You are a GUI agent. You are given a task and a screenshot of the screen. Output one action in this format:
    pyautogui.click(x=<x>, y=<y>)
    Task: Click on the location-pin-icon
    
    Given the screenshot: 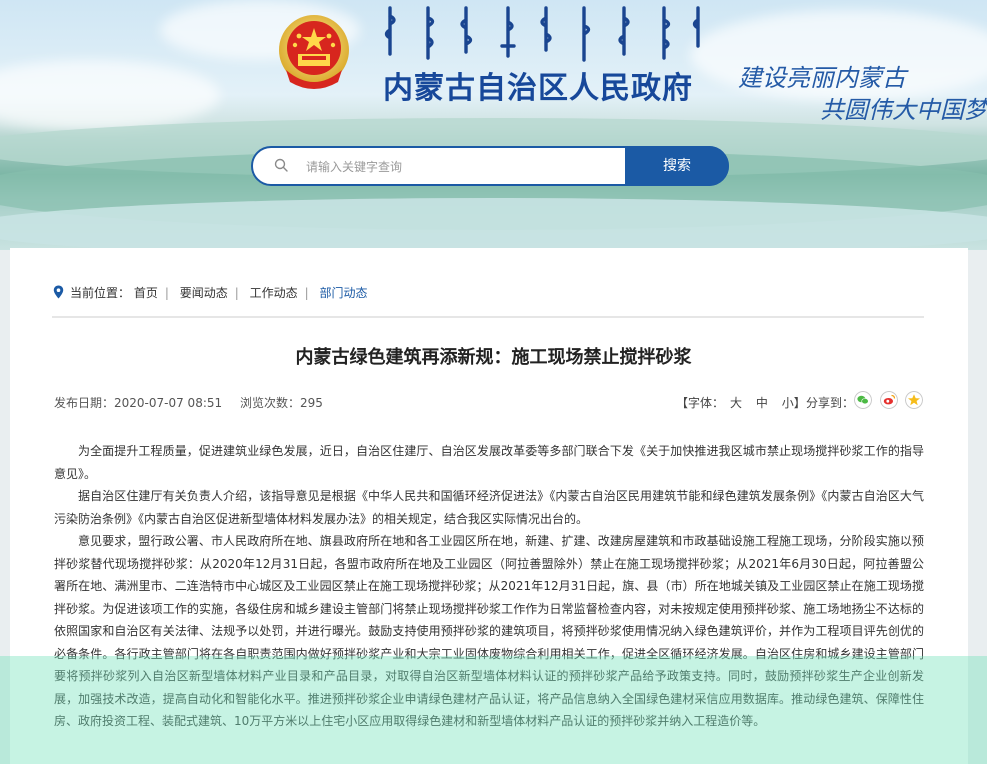 What is the action you would take?
    pyautogui.click(x=58, y=292)
    